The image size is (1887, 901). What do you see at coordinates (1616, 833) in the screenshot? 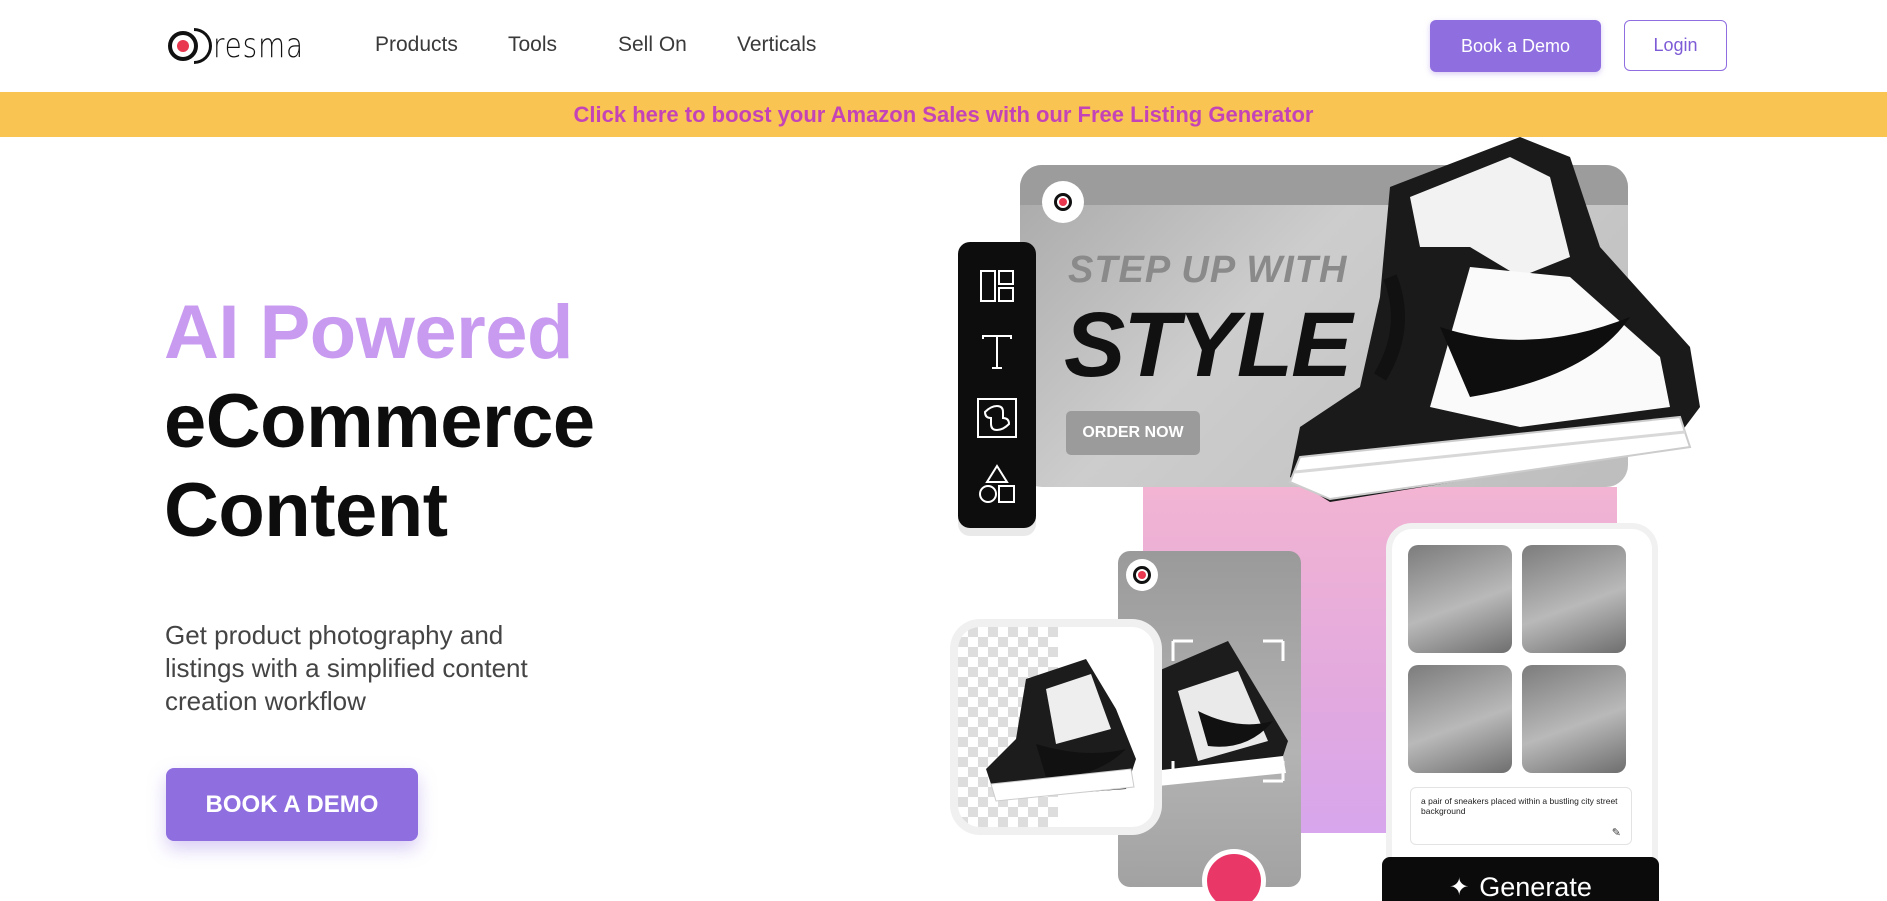
I see `edit-pencil-icon: ✎` at bounding box center [1616, 833].